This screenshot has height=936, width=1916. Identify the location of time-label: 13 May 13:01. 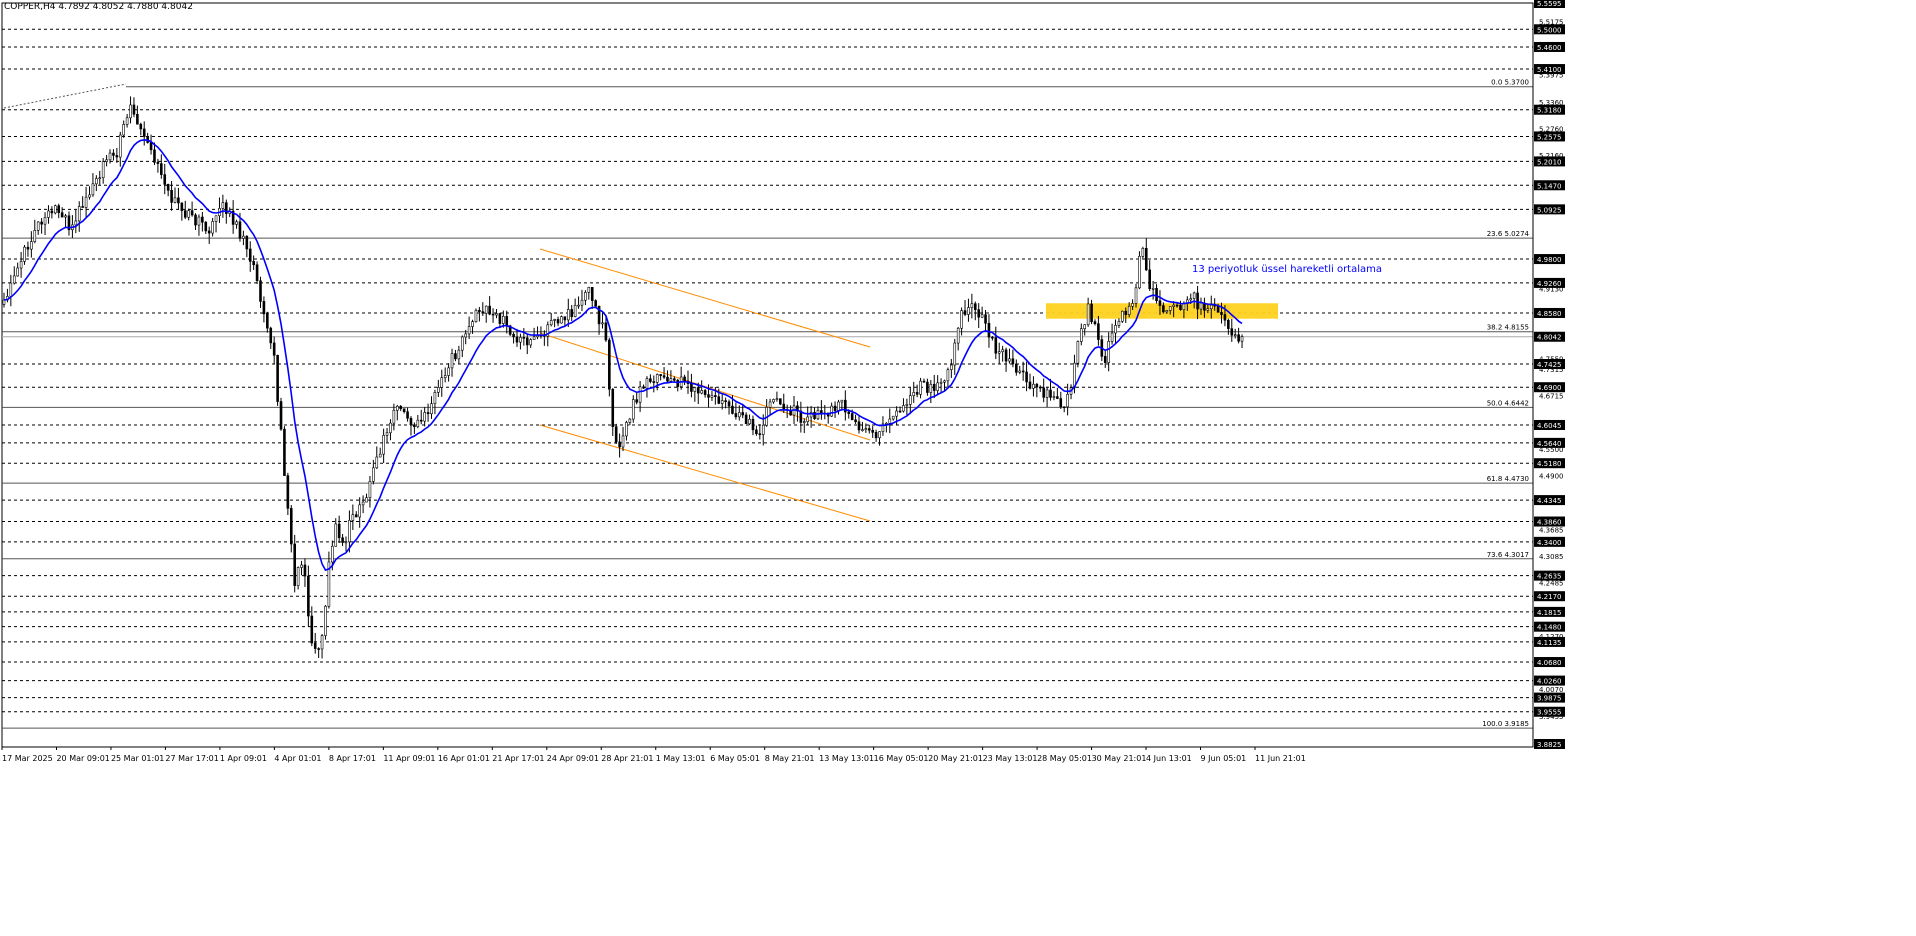
(846, 758).